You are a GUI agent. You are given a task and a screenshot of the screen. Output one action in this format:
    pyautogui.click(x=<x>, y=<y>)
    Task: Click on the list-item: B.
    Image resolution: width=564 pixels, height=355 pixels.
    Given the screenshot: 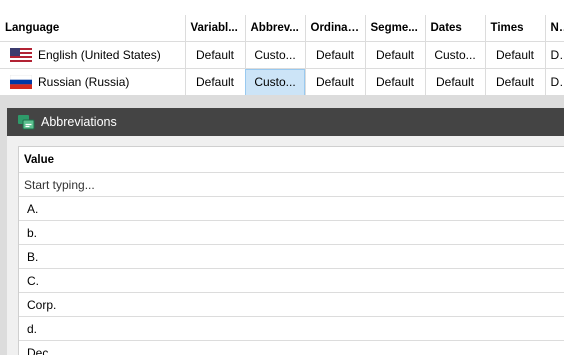 What is the action you would take?
    pyautogui.click(x=291, y=256)
    